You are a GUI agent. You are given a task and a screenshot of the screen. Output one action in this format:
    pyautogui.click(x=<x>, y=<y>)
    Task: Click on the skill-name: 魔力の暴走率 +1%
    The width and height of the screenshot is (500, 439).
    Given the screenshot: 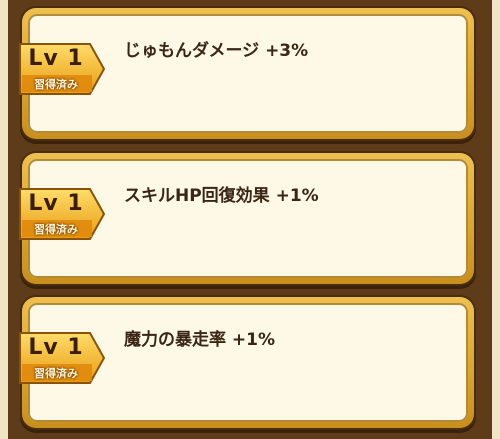 What is the action you would take?
    pyautogui.click(x=200, y=340)
    